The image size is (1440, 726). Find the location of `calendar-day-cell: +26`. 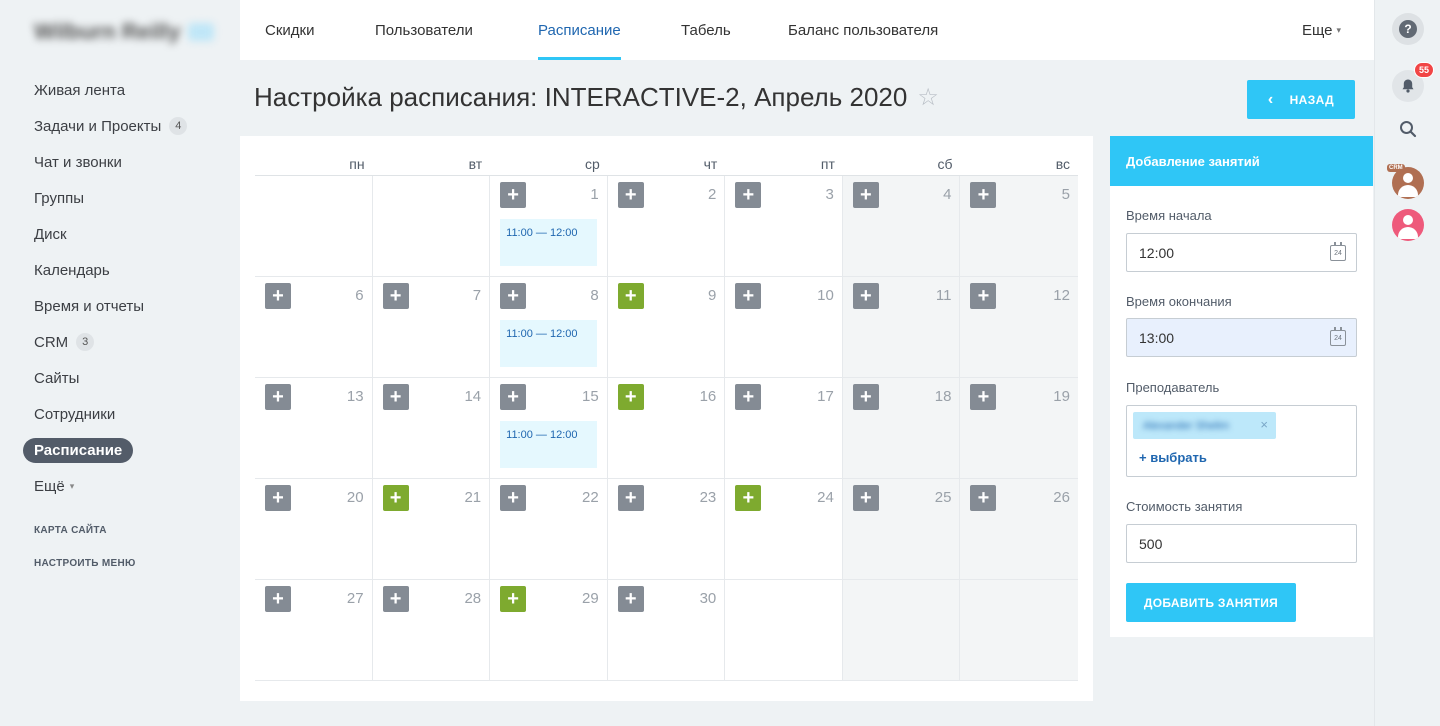

calendar-day-cell: +26 is located at coordinates (1019, 529).